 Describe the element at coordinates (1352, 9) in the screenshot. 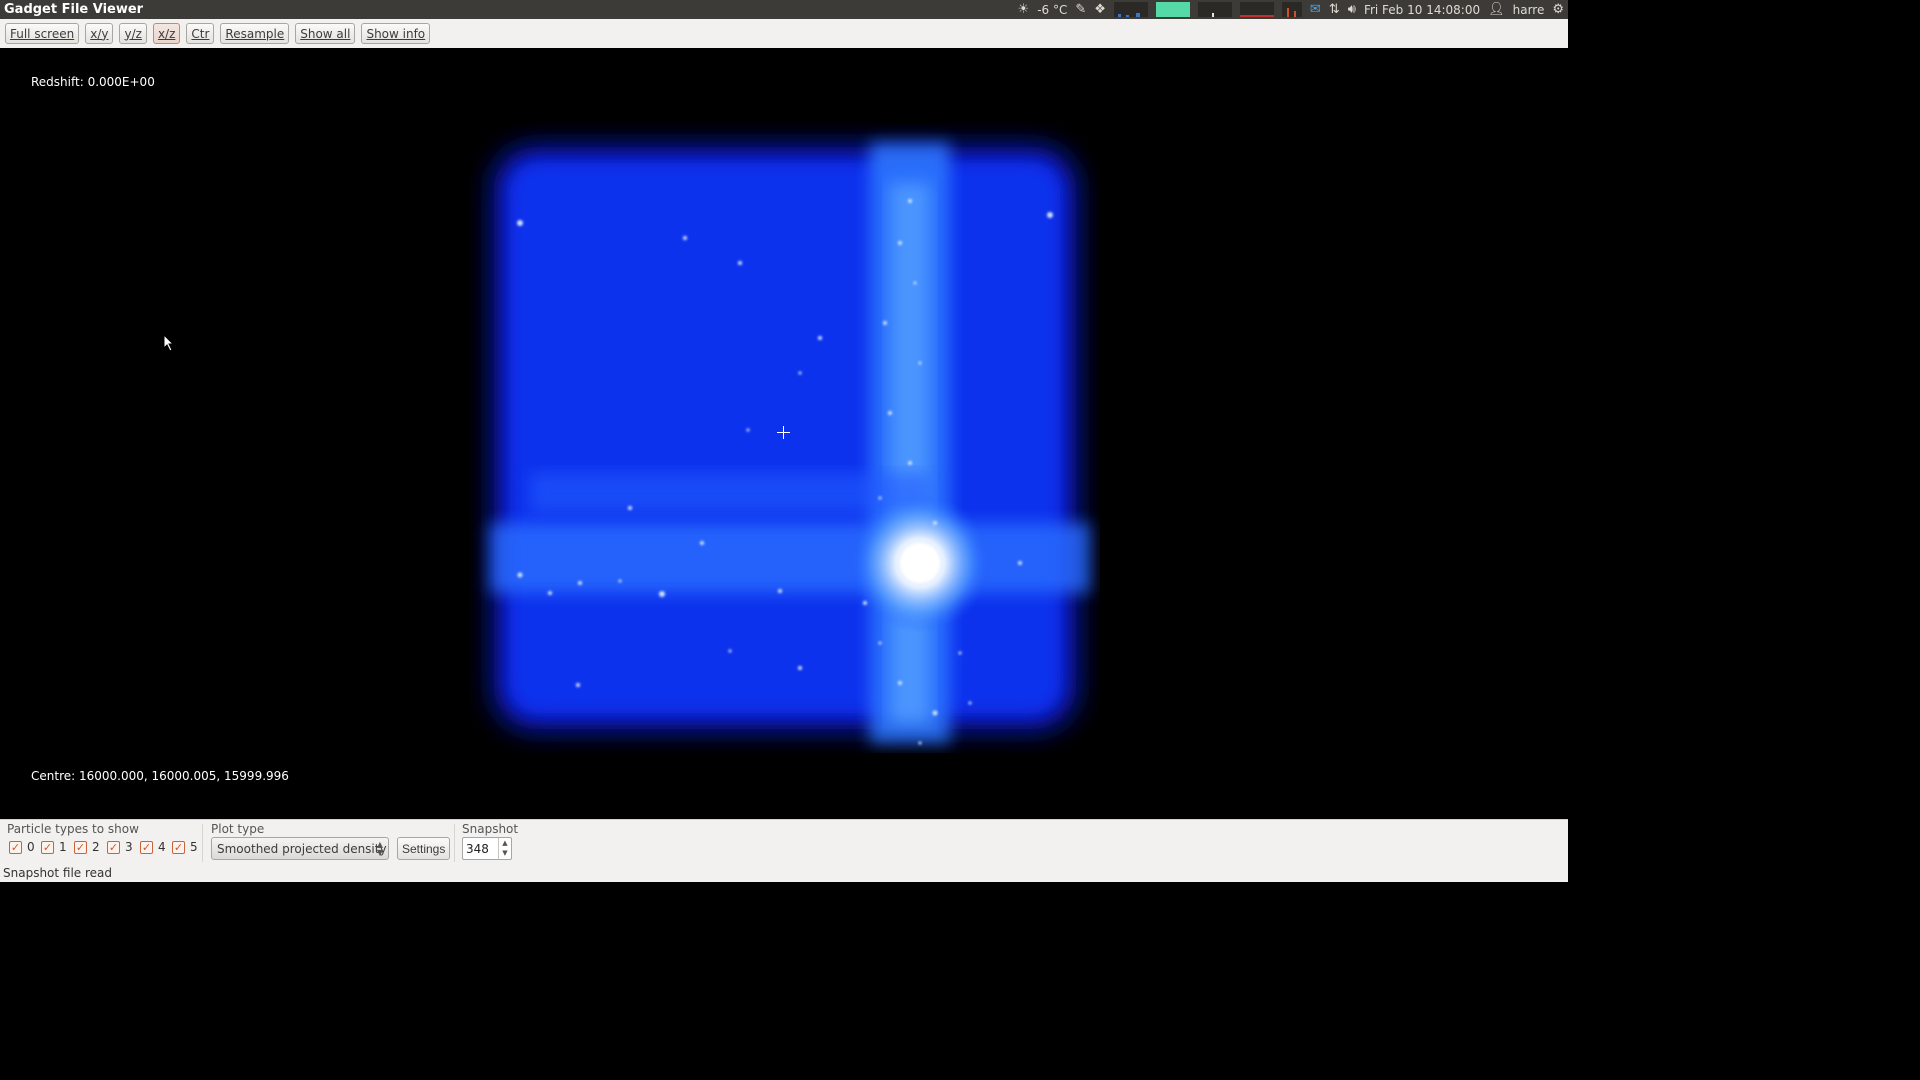

I see `volume-icon: 🔊︎` at that location.